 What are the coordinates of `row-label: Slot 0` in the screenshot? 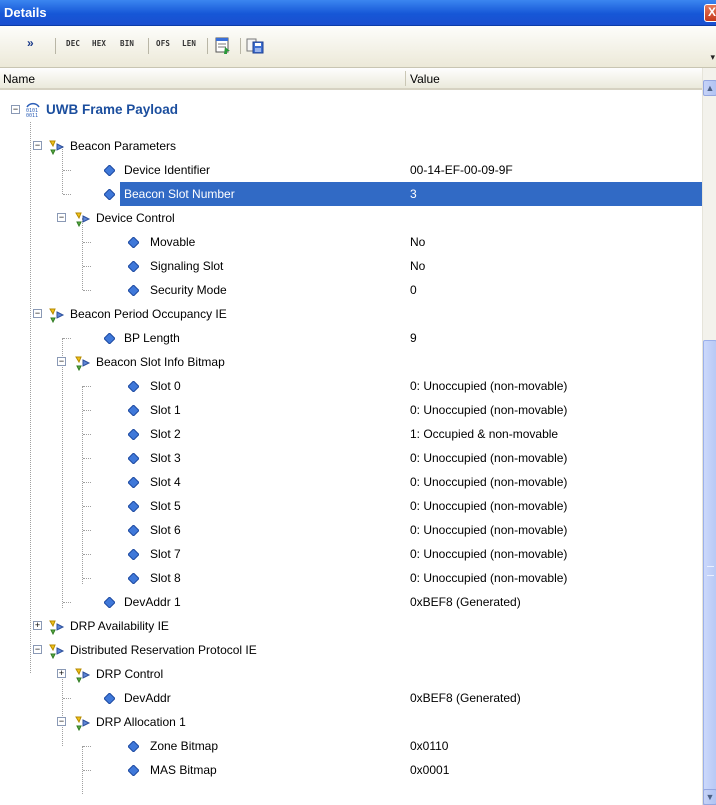 It's located at (165, 386).